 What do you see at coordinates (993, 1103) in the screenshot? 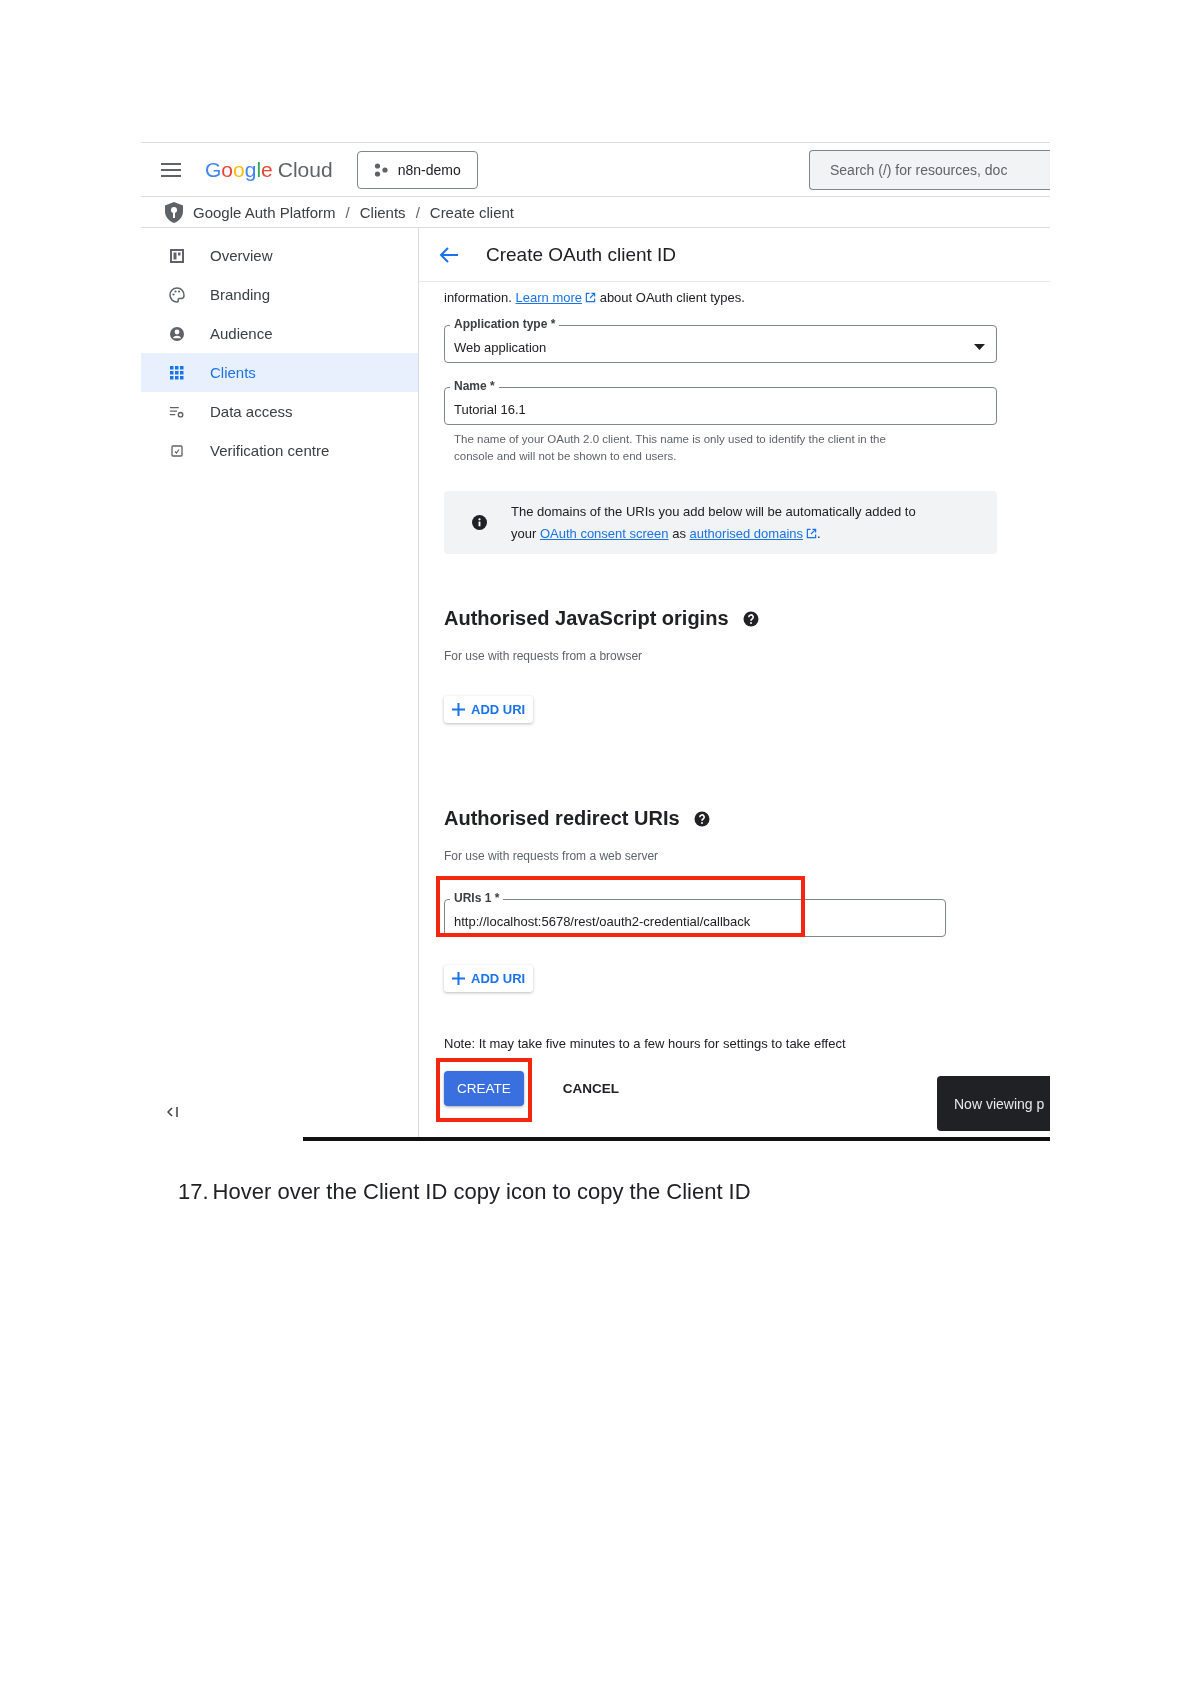
I see `toast: Now viewing p` at bounding box center [993, 1103].